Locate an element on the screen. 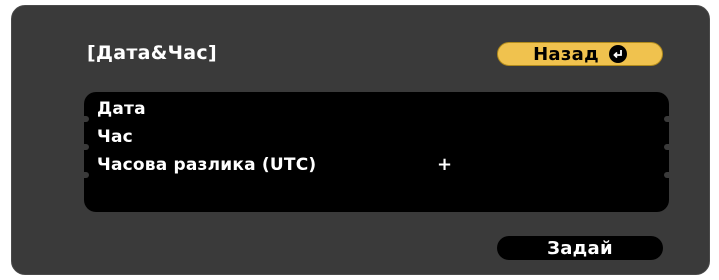 The height and width of the screenshot is (280, 719). dialog-title: [Дата&Час] is located at coordinates (152, 53).